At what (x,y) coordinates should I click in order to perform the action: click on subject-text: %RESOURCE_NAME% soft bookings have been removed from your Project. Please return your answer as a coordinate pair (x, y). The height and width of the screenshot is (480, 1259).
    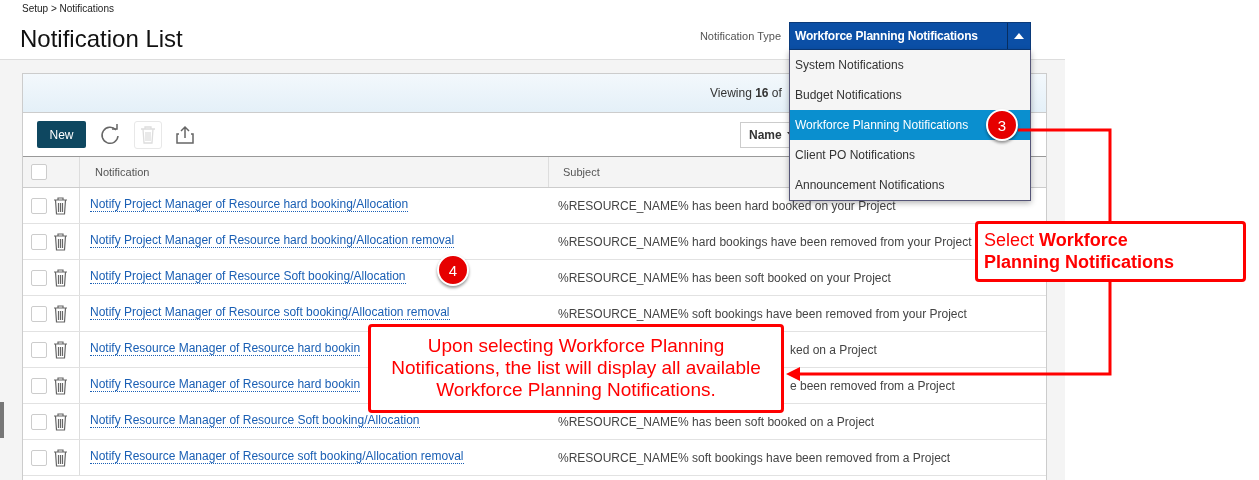
    Looking at the image, I should click on (762, 313).